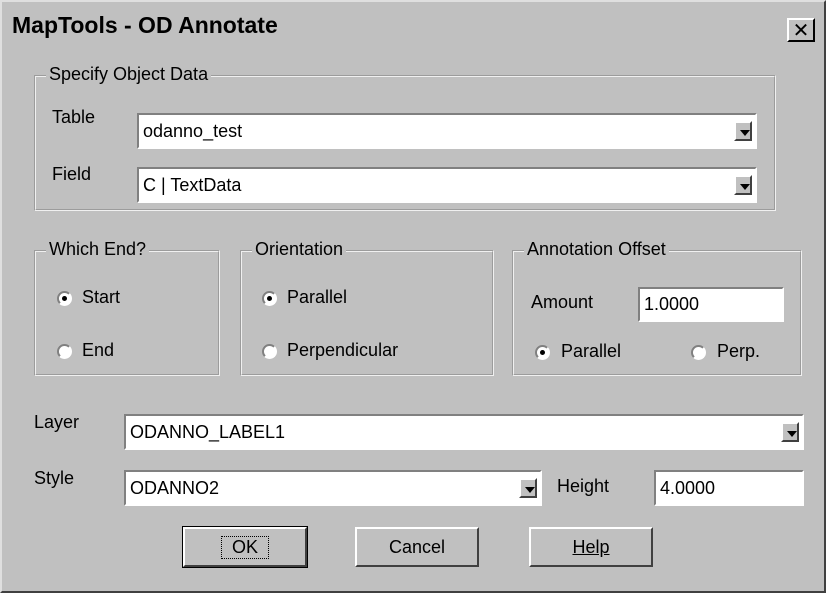 The width and height of the screenshot is (826, 593). Describe the element at coordinates (269, 351) in the screenshot. I see `orientation-perpendicular-radio` at that location.